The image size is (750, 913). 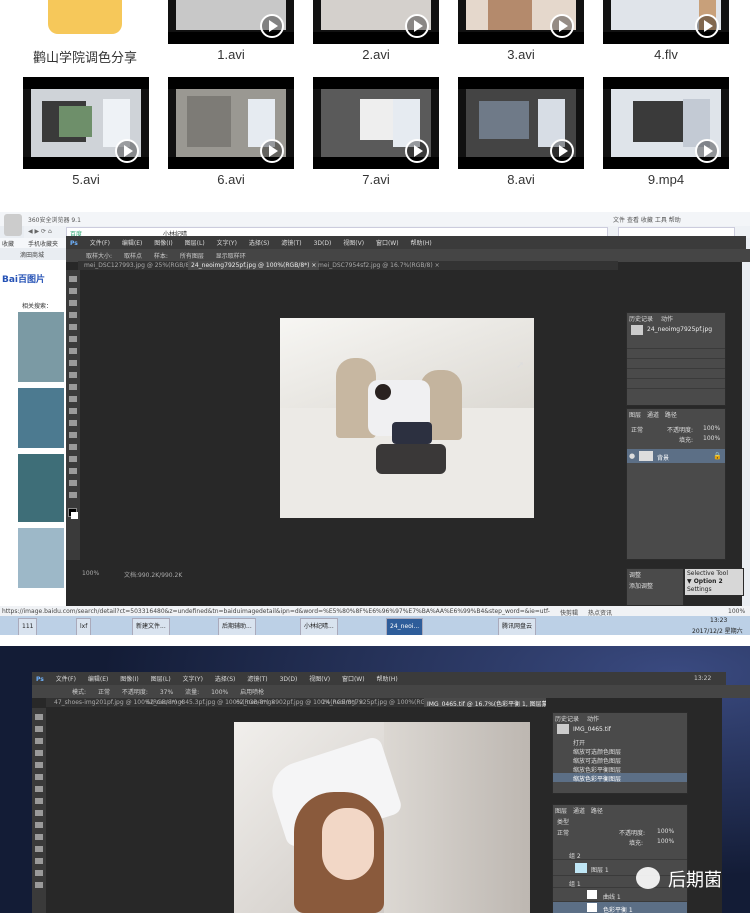 What do you see at coordinates (100, 243) in the screenshot?
I see `ps-menu-file: 文件(F)` at bounding box center [100, 243].